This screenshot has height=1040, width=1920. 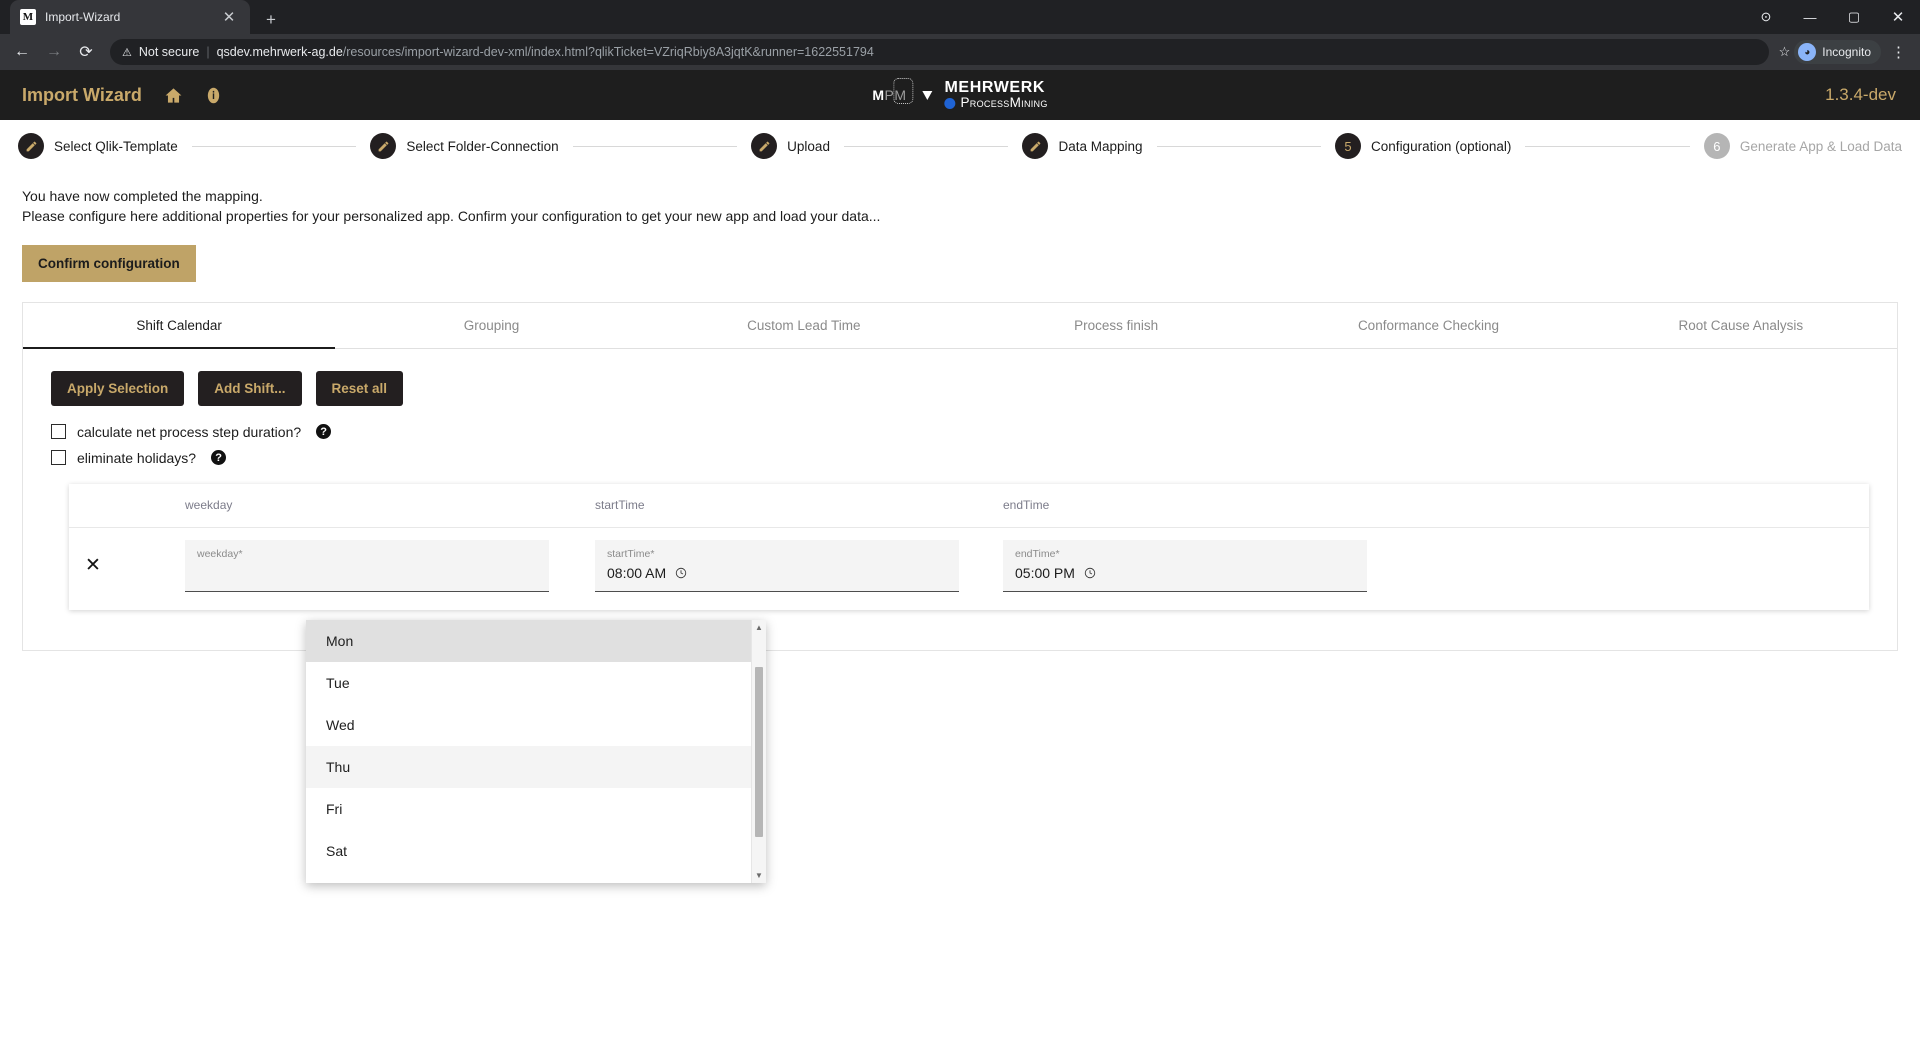 I want to click on weekday-option-tue: Tue, so click(x=528, y=683).